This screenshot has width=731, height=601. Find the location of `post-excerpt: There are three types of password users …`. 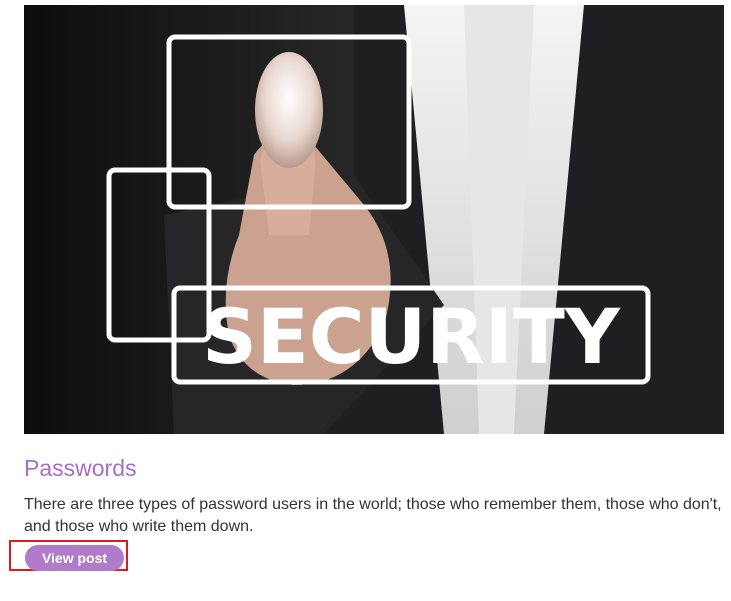

post-excerpt: There are three types of password users … is located at coordinates (373, 515).